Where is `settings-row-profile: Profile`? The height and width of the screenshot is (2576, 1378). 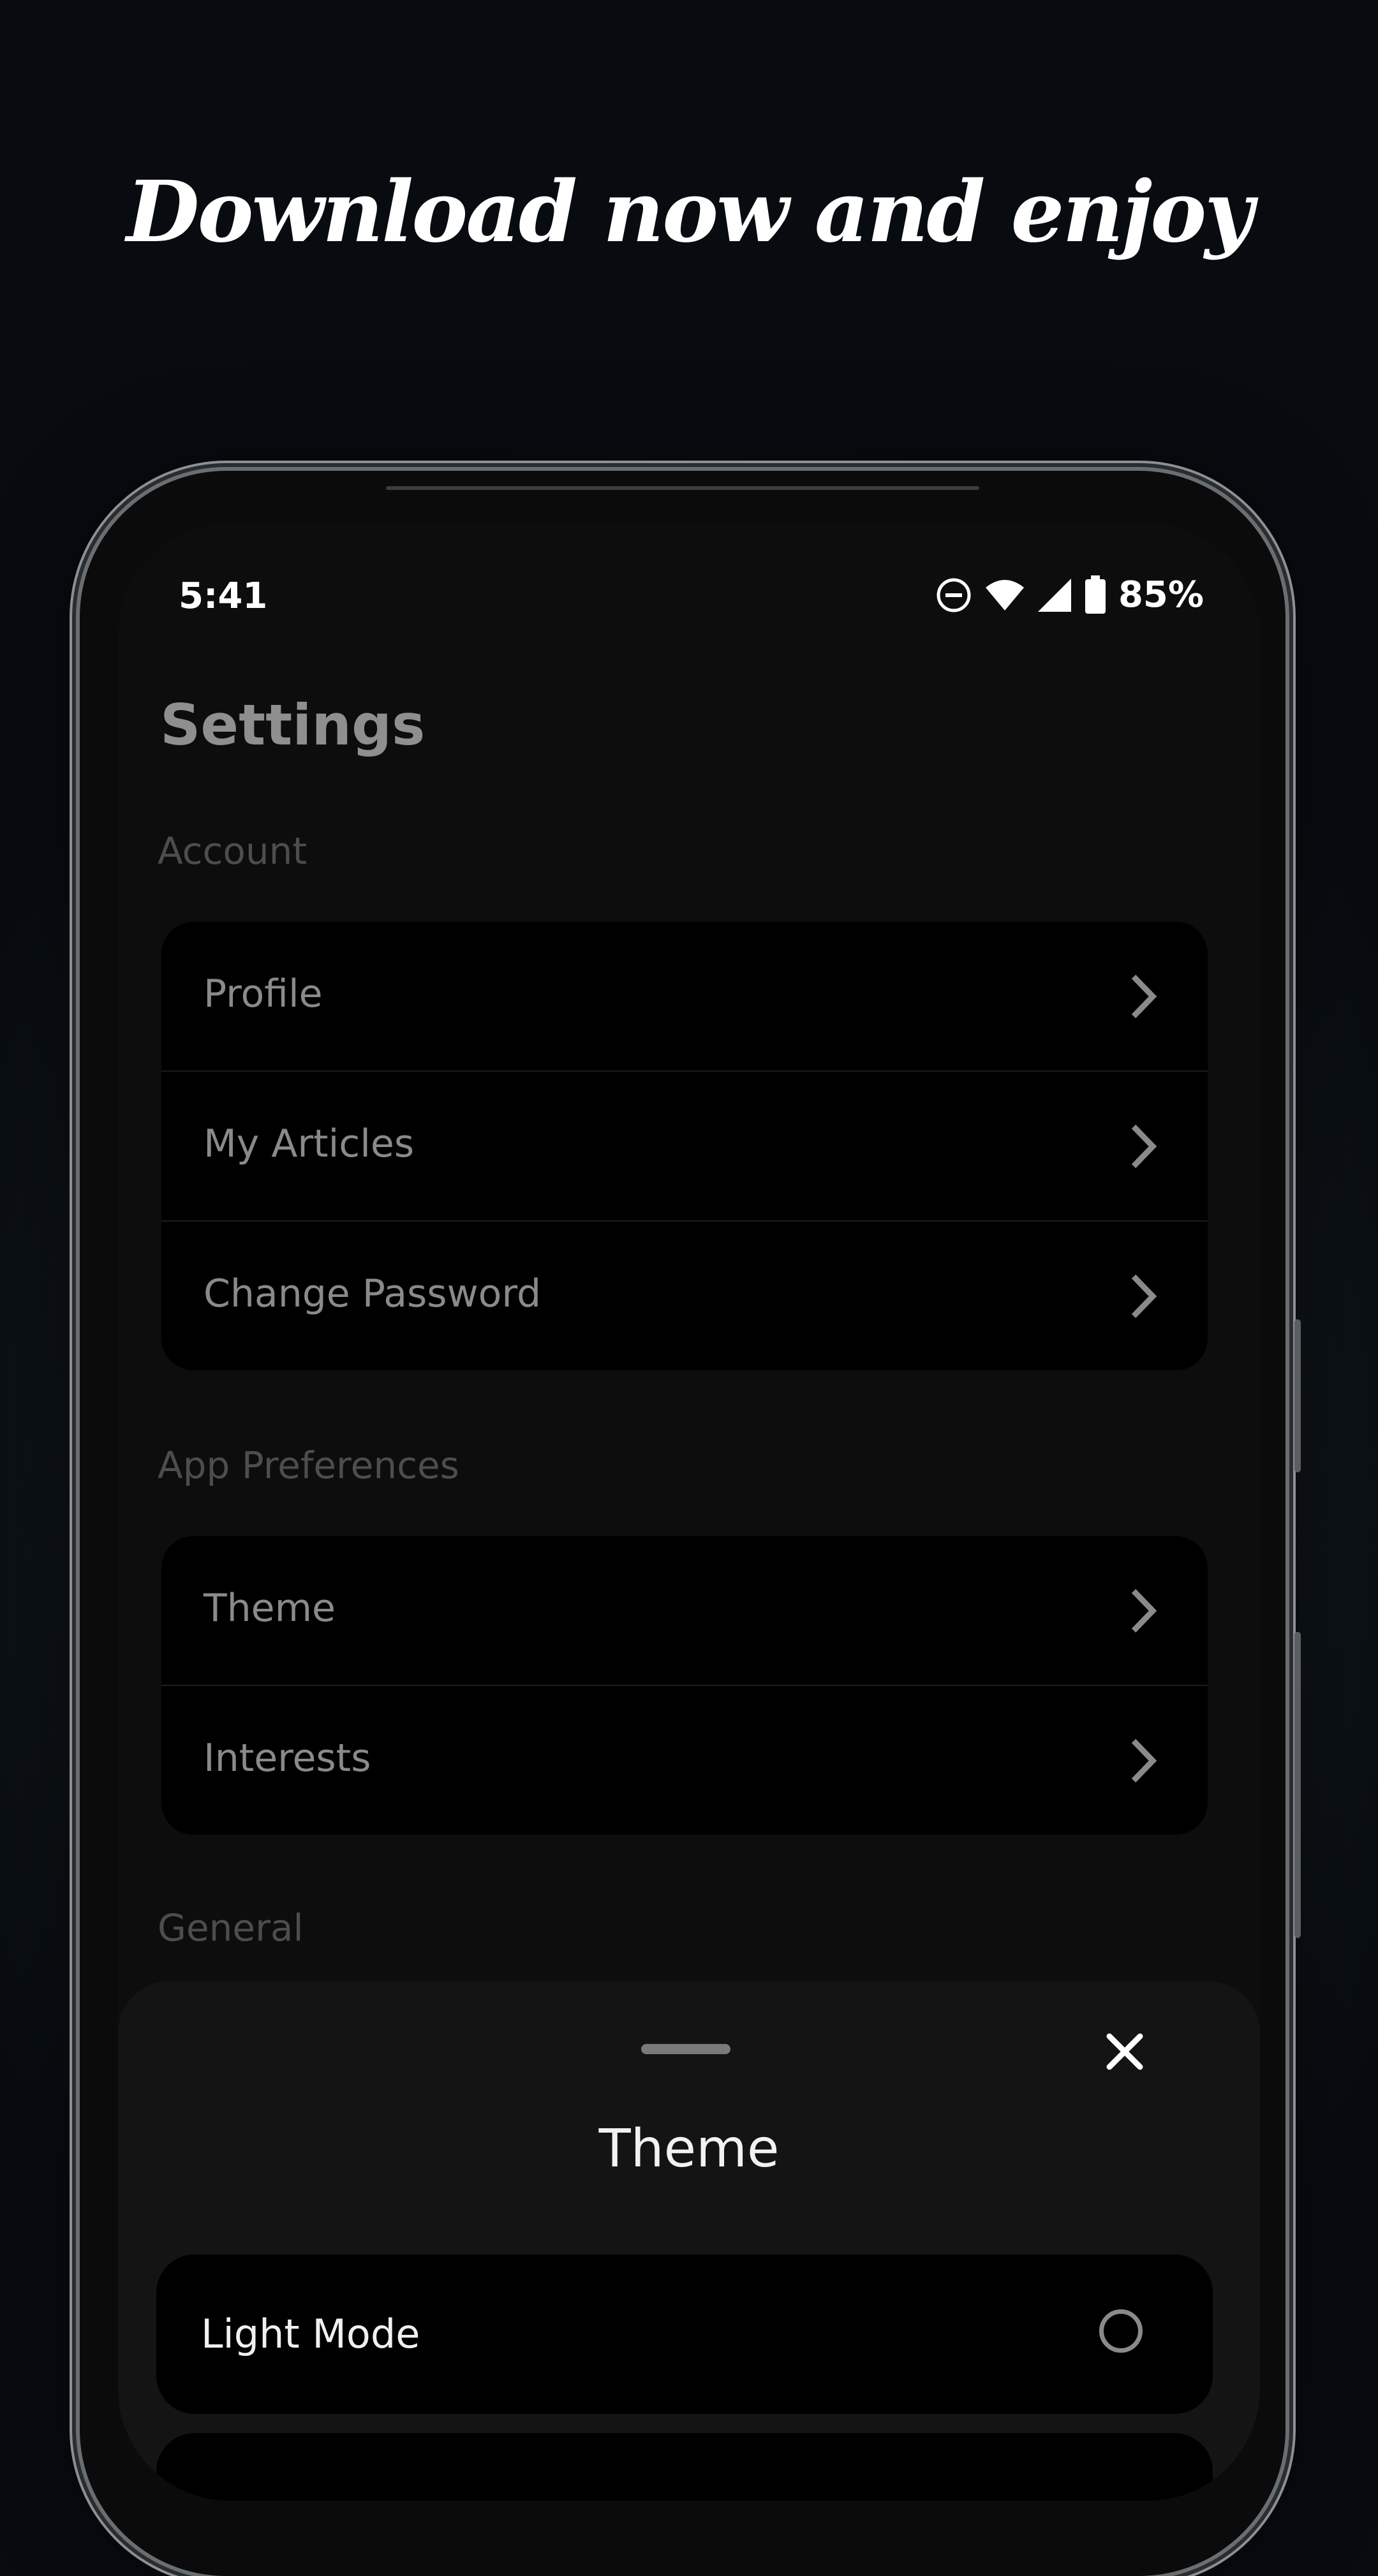 settings-row-profile: Profile is located at coordinates (684, 997).